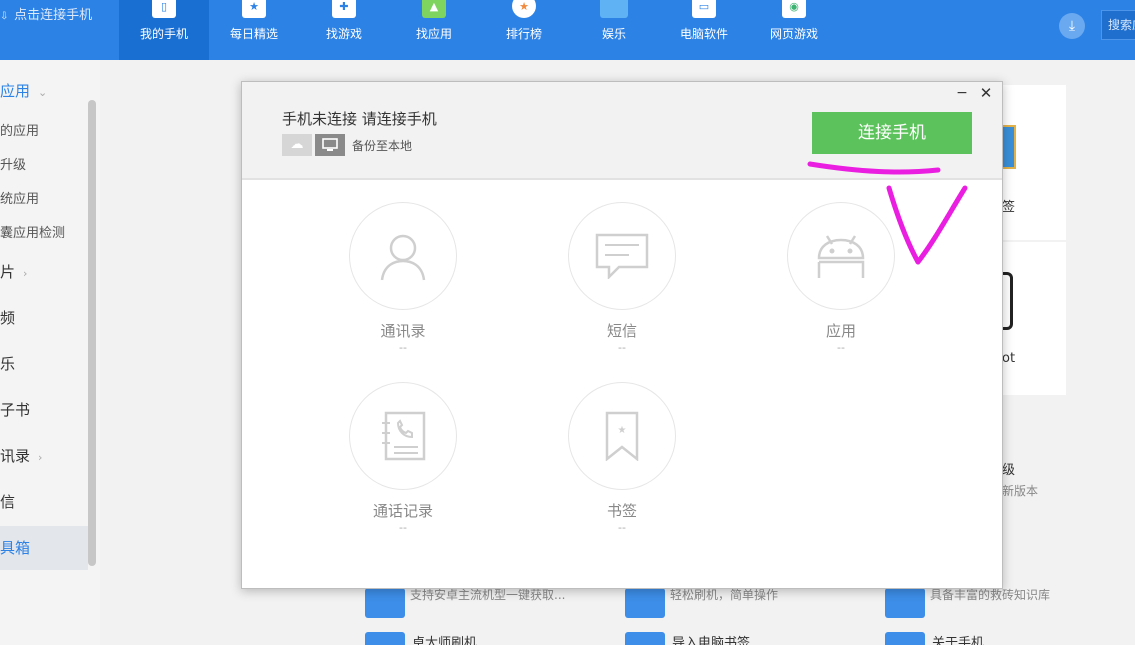 The image size is (1135, 645). I want to click on tab-find-games: ✚ 找游戏, so click(344, 30).